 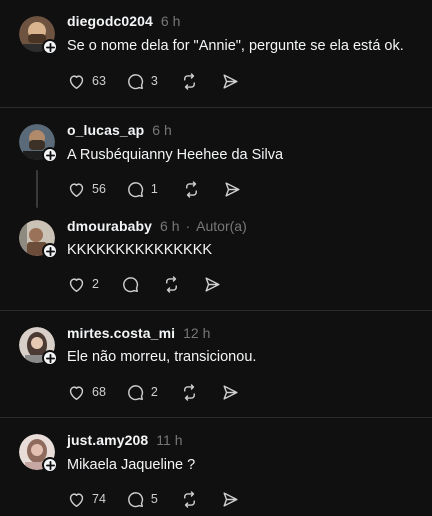 I want to click on username: just.amy208, so click(x=107, y=440).